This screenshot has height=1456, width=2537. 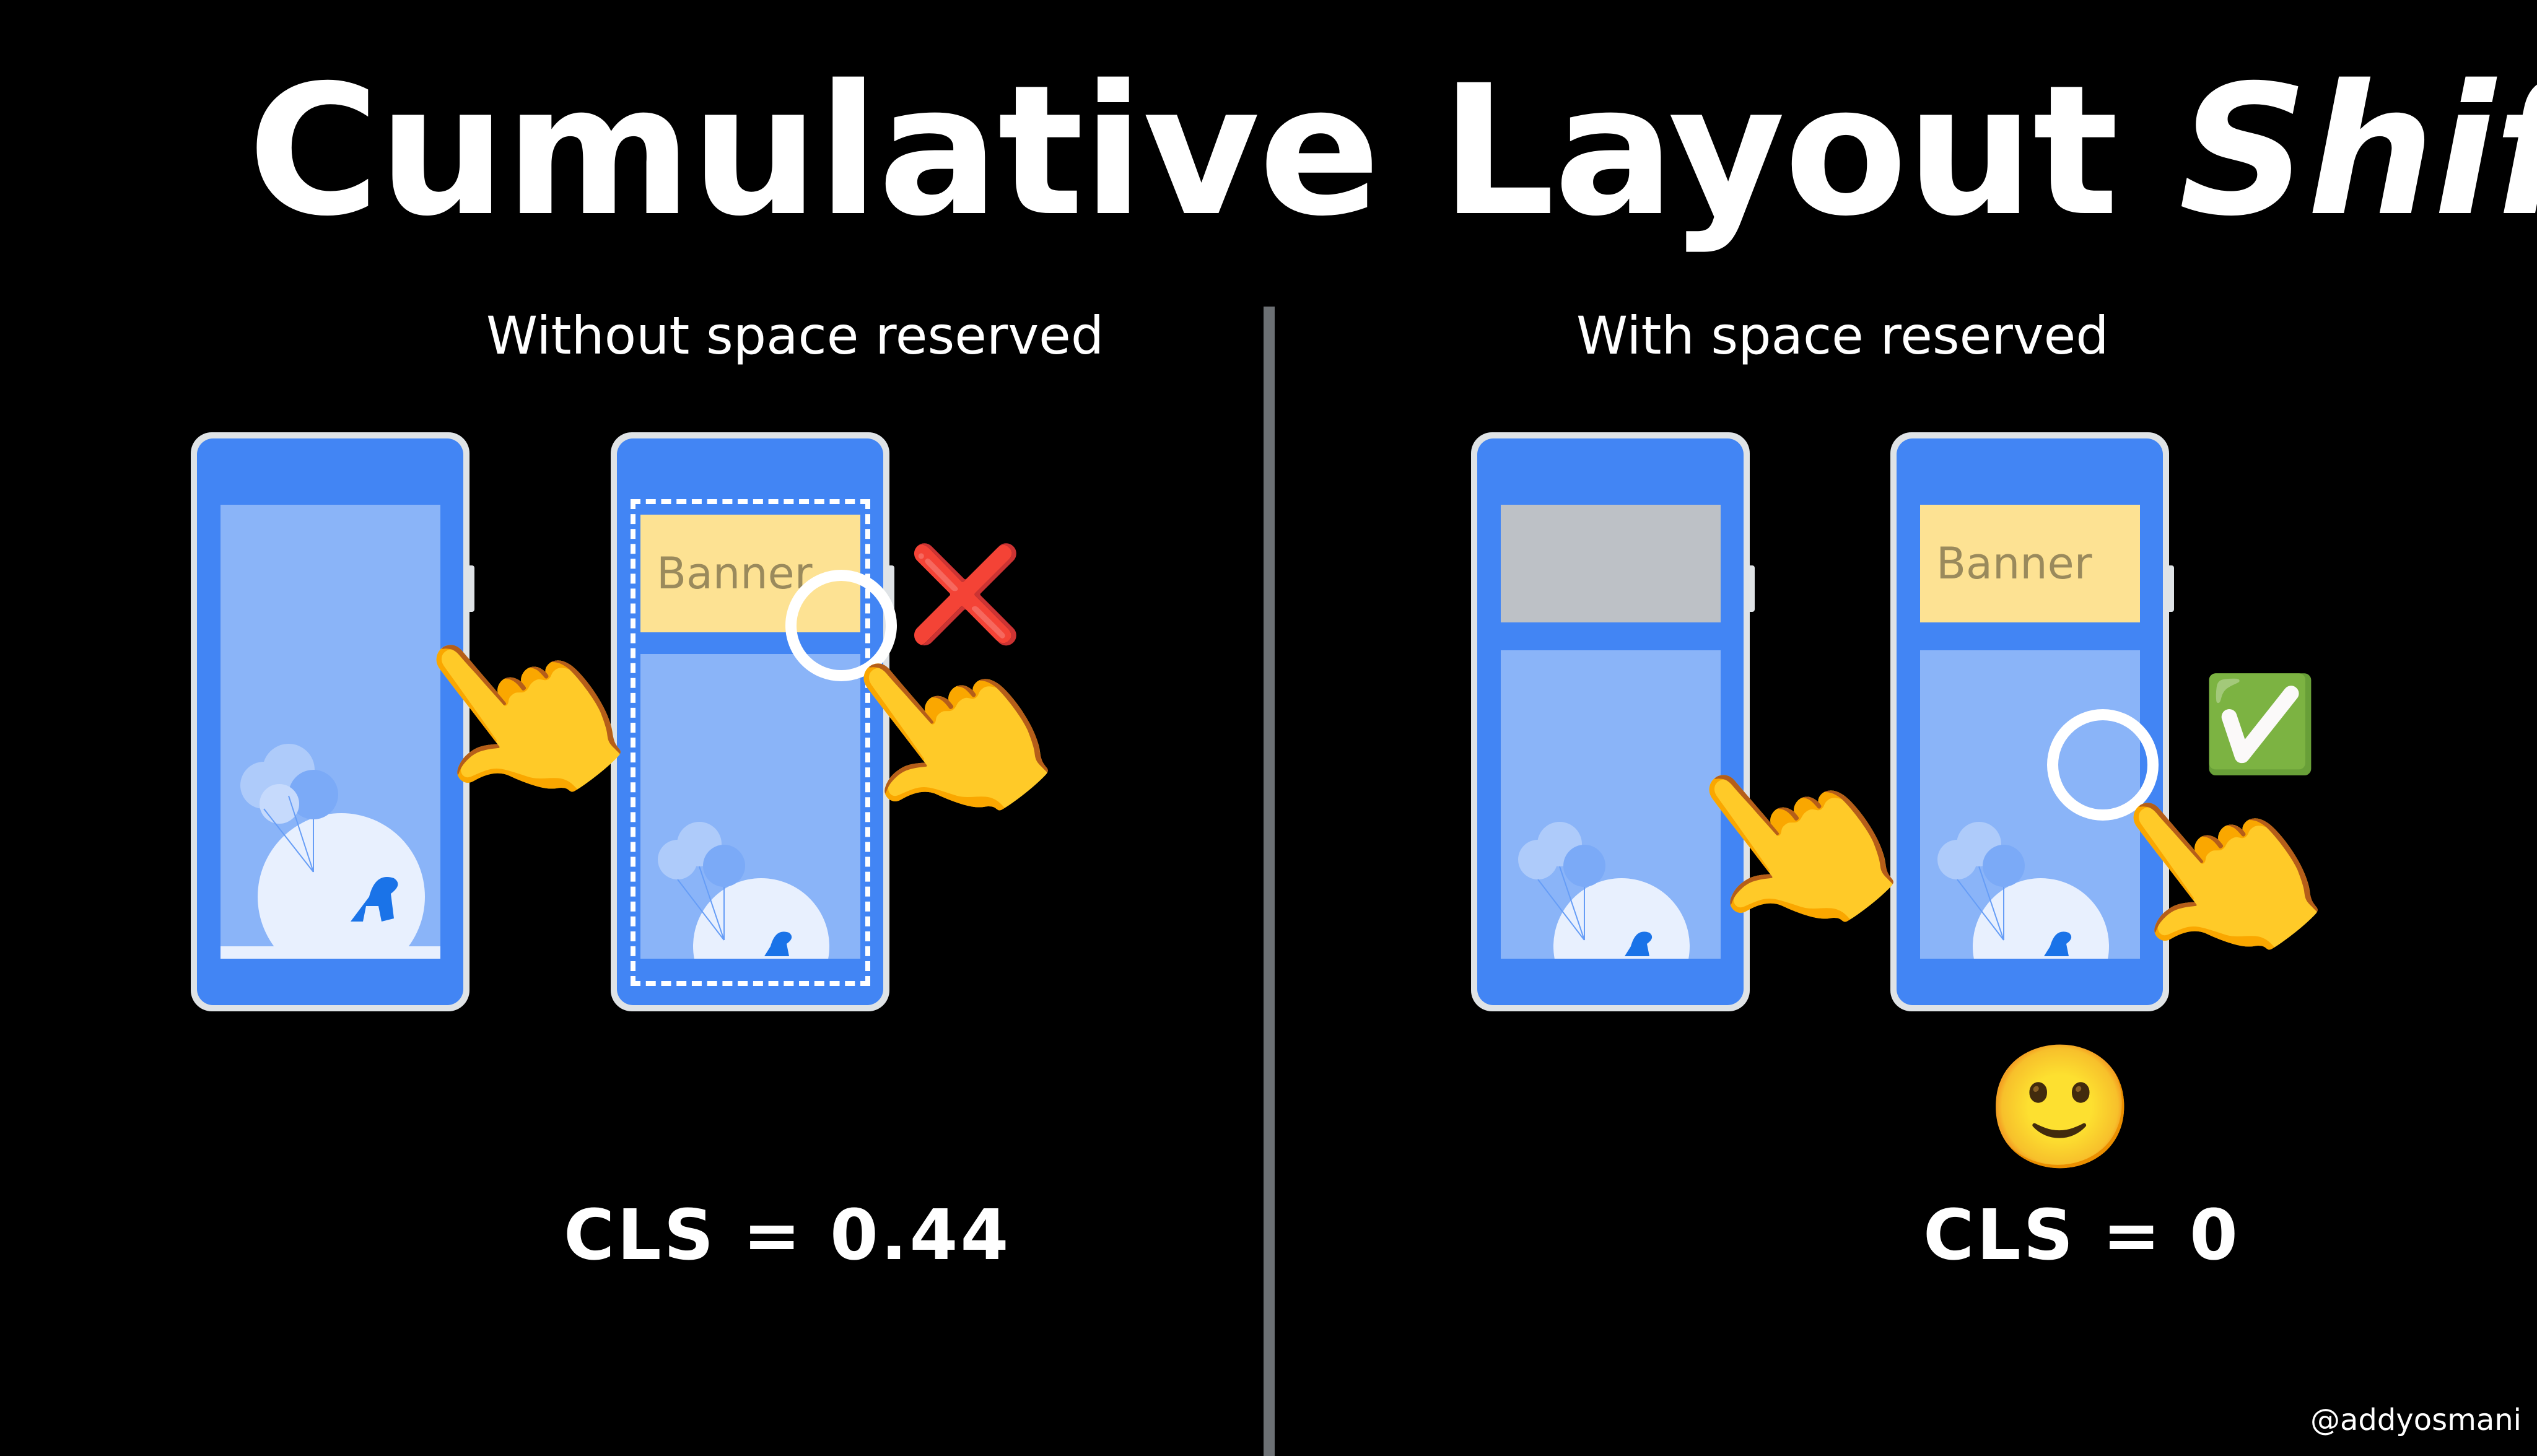 What do you see at coordinates (775, 1099) in the screenshot?
I see `crying-face-icon: 😭` at bounding box center [775, 1099].